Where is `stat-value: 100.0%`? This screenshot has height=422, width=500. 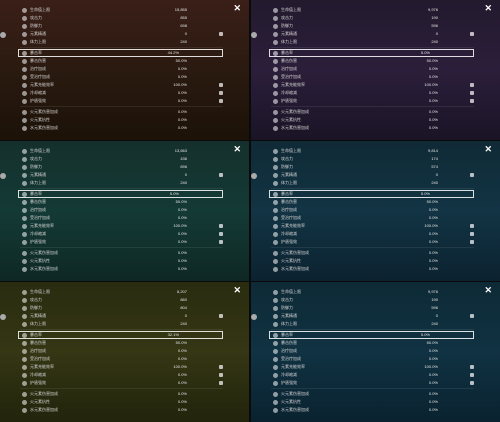 stat-value: 100.0% is located at coordinates (431, 225).